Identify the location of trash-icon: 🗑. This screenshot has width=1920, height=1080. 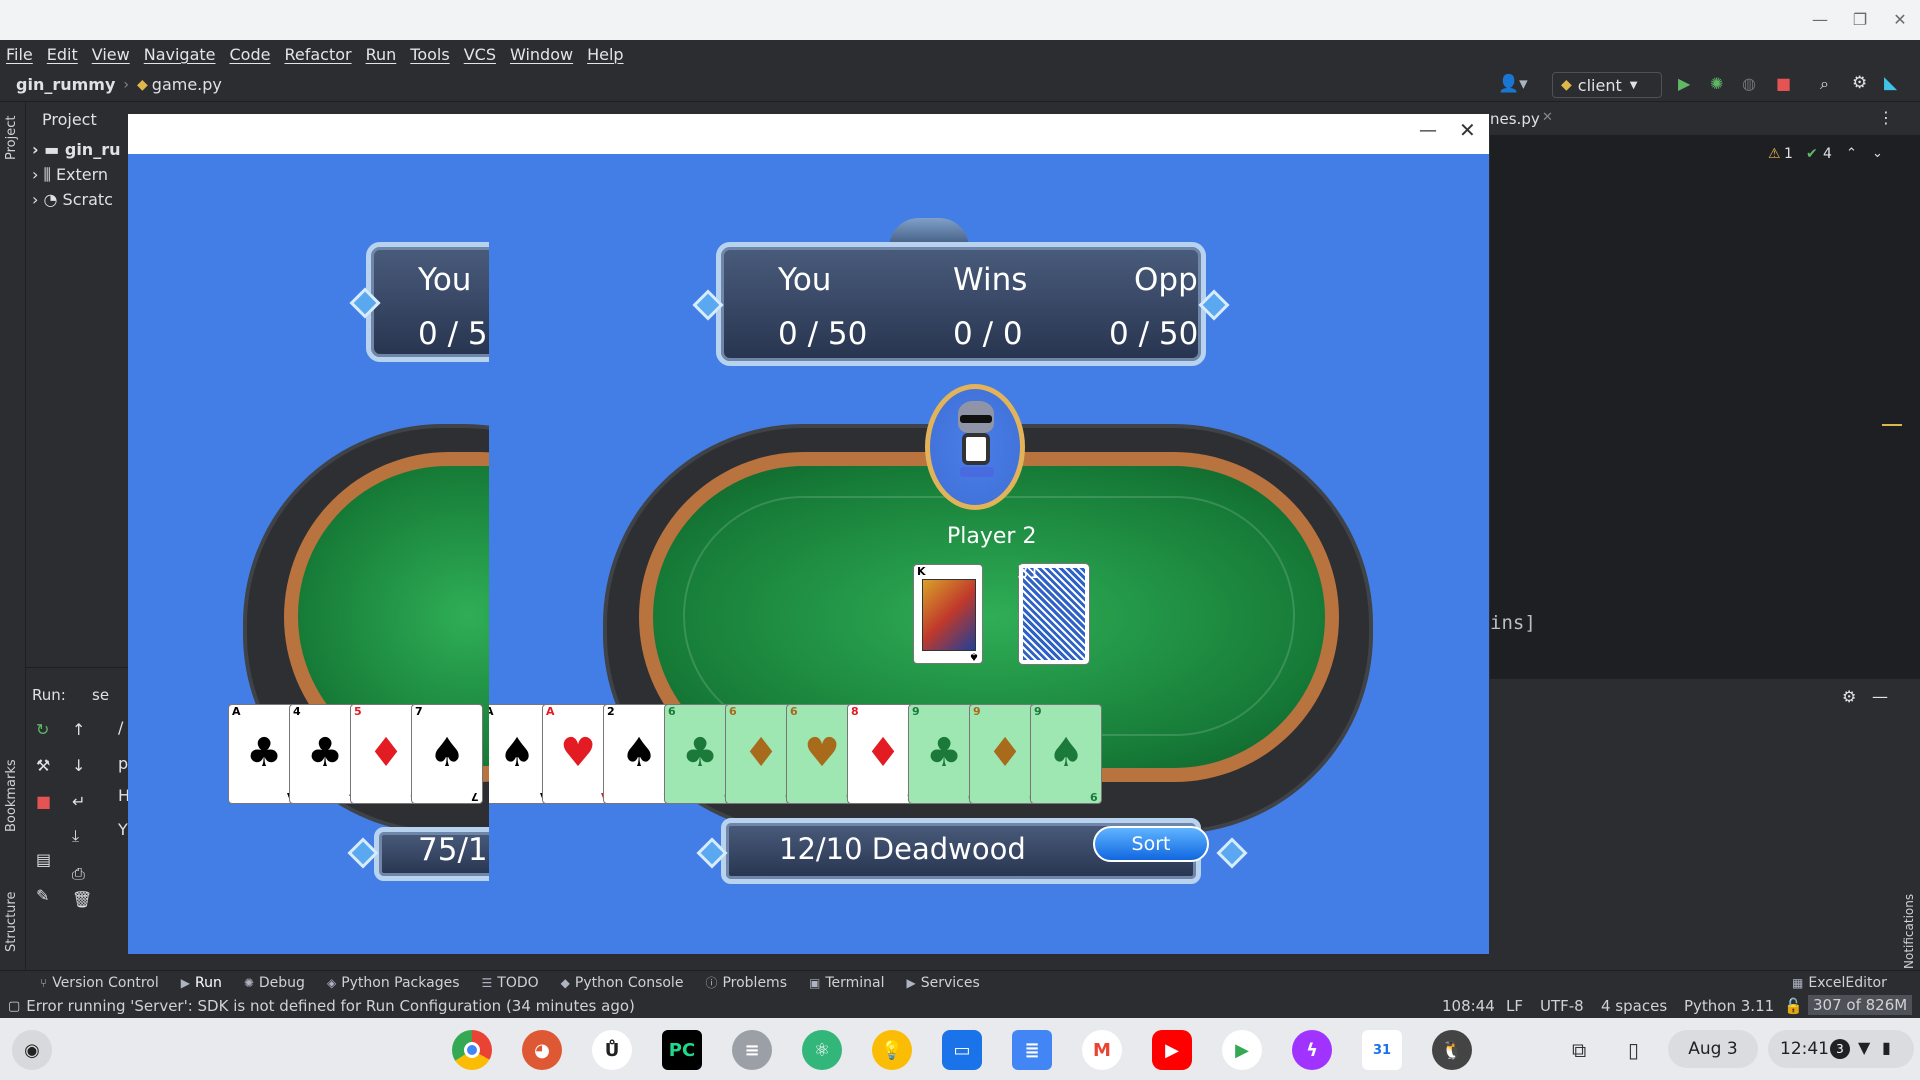
(82, 899).